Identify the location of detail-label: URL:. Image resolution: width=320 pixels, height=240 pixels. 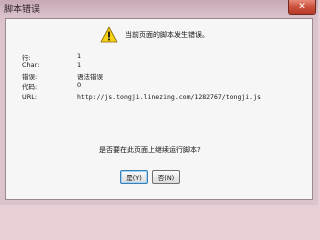
(30, 97).